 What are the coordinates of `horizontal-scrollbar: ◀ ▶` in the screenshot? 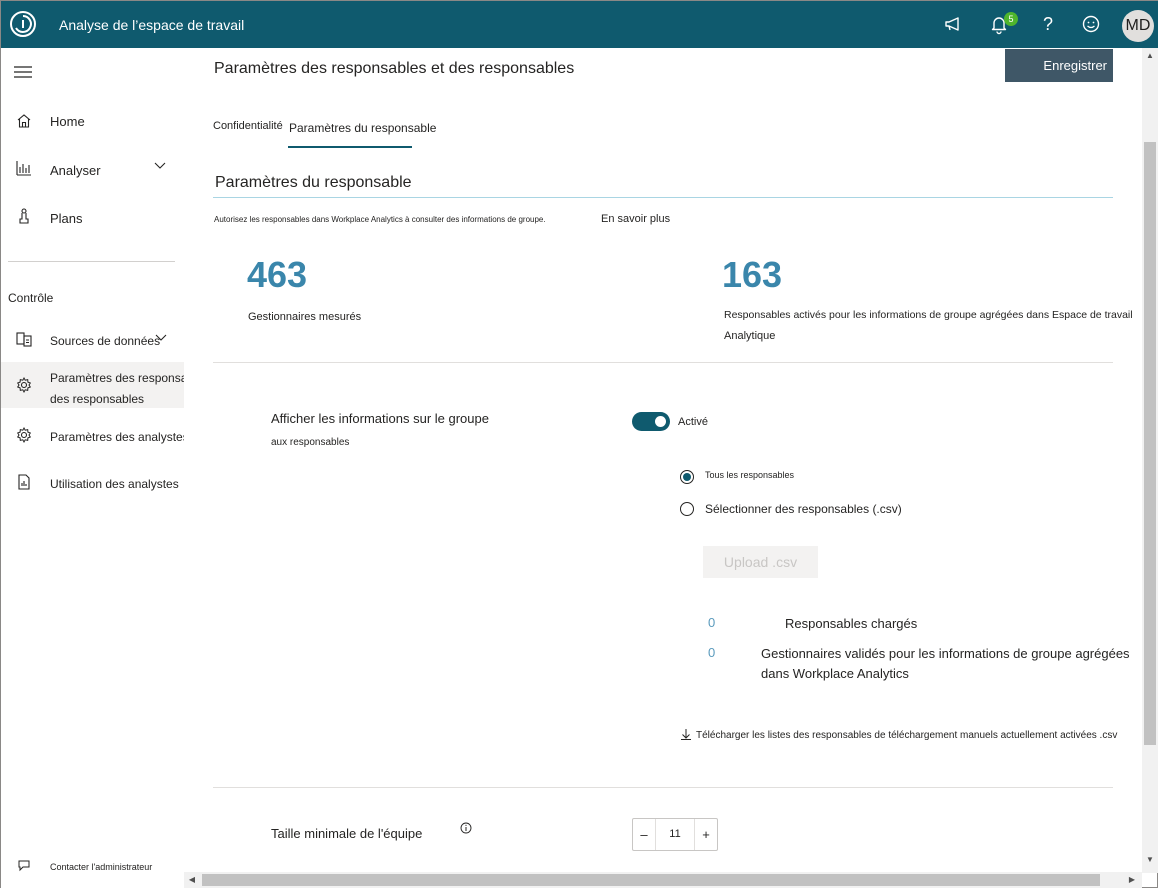 It's located at (663, 880).